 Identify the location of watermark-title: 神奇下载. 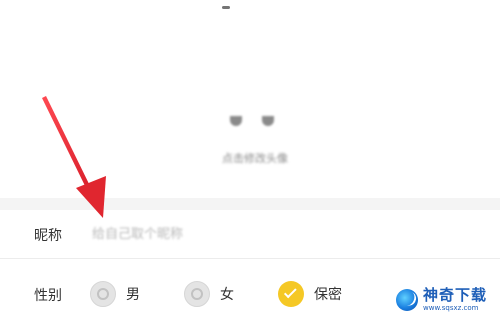
(455, 295).